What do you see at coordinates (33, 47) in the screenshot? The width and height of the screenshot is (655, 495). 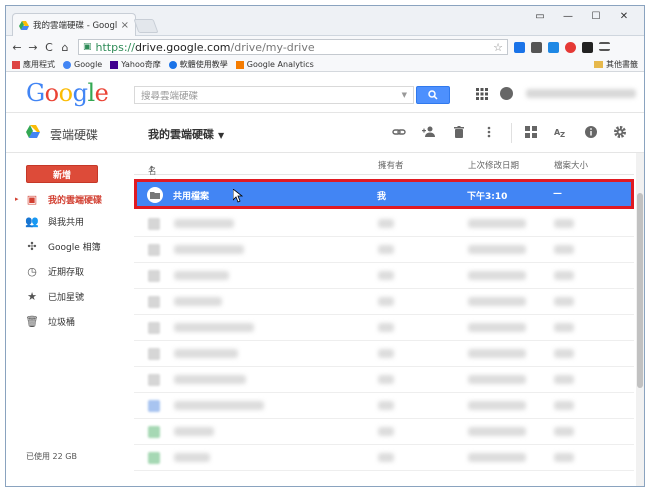 I see `forward-icon: →` at bounding box center [33, 47].